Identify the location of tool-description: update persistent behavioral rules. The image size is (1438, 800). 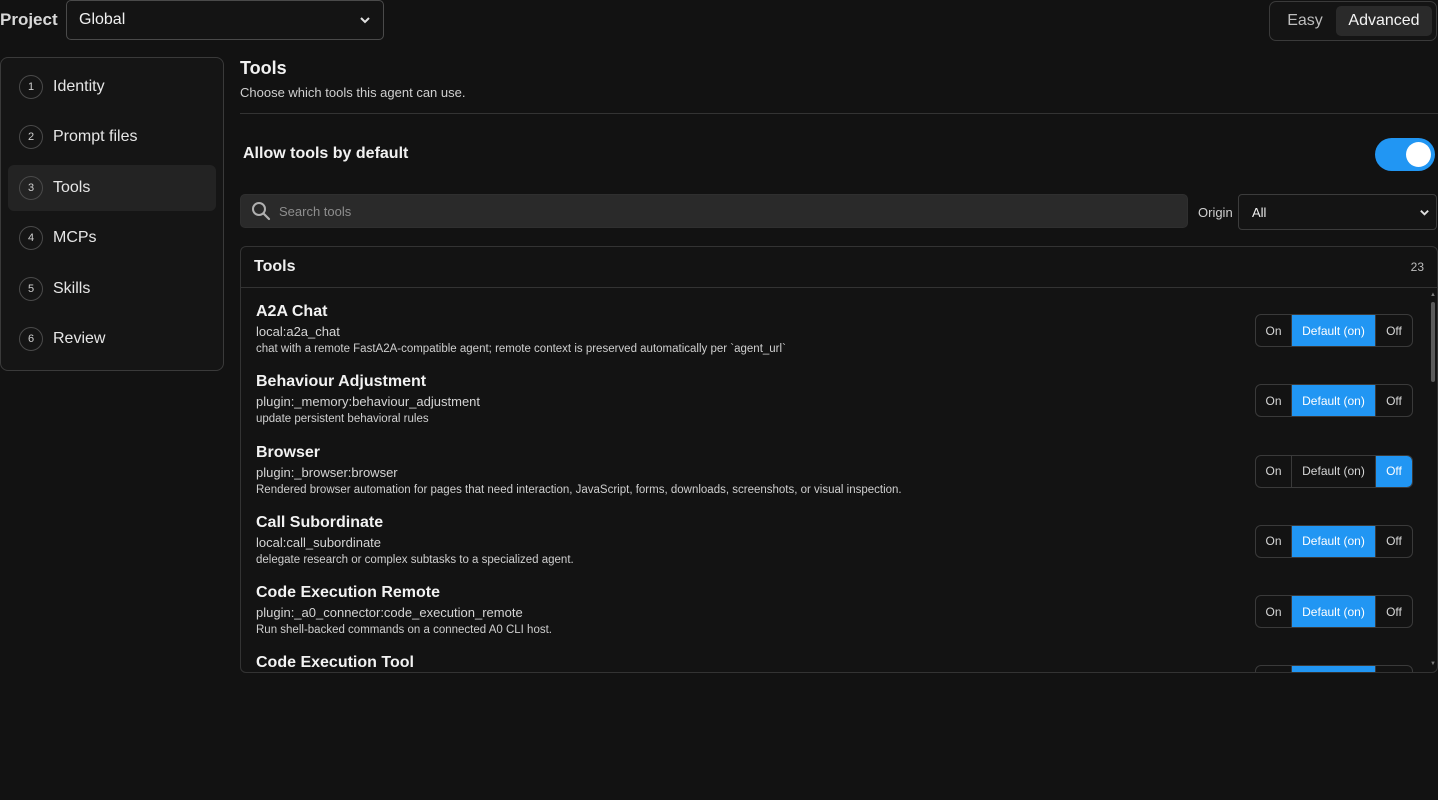
(342, 419).